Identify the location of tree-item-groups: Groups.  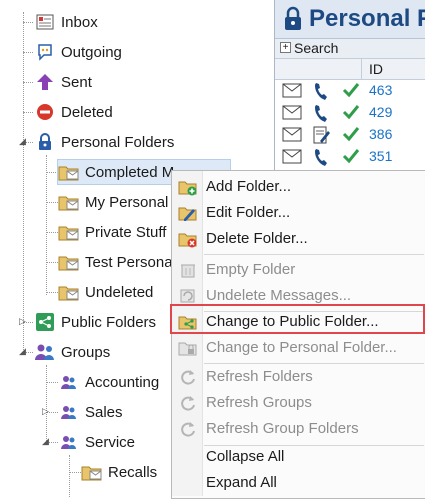
(72, 352).